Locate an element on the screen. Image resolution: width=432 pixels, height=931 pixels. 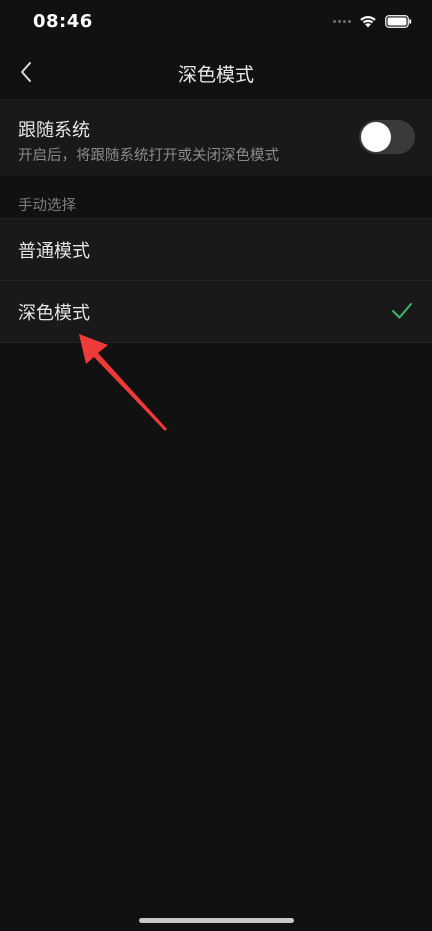
follow-system-toggle is located at coordinates (387, 137).